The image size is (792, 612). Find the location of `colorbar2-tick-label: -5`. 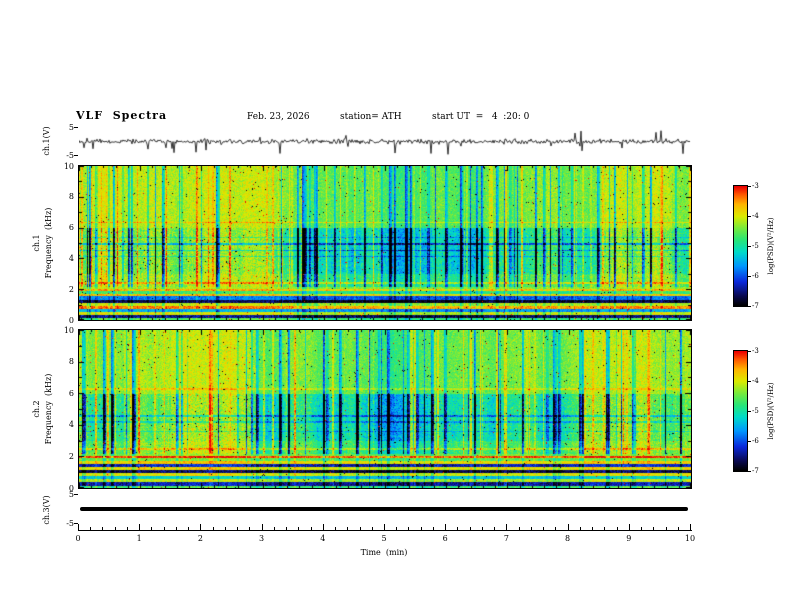

colorbar2-tick-label: -5 is located at coordinates (755, 411).